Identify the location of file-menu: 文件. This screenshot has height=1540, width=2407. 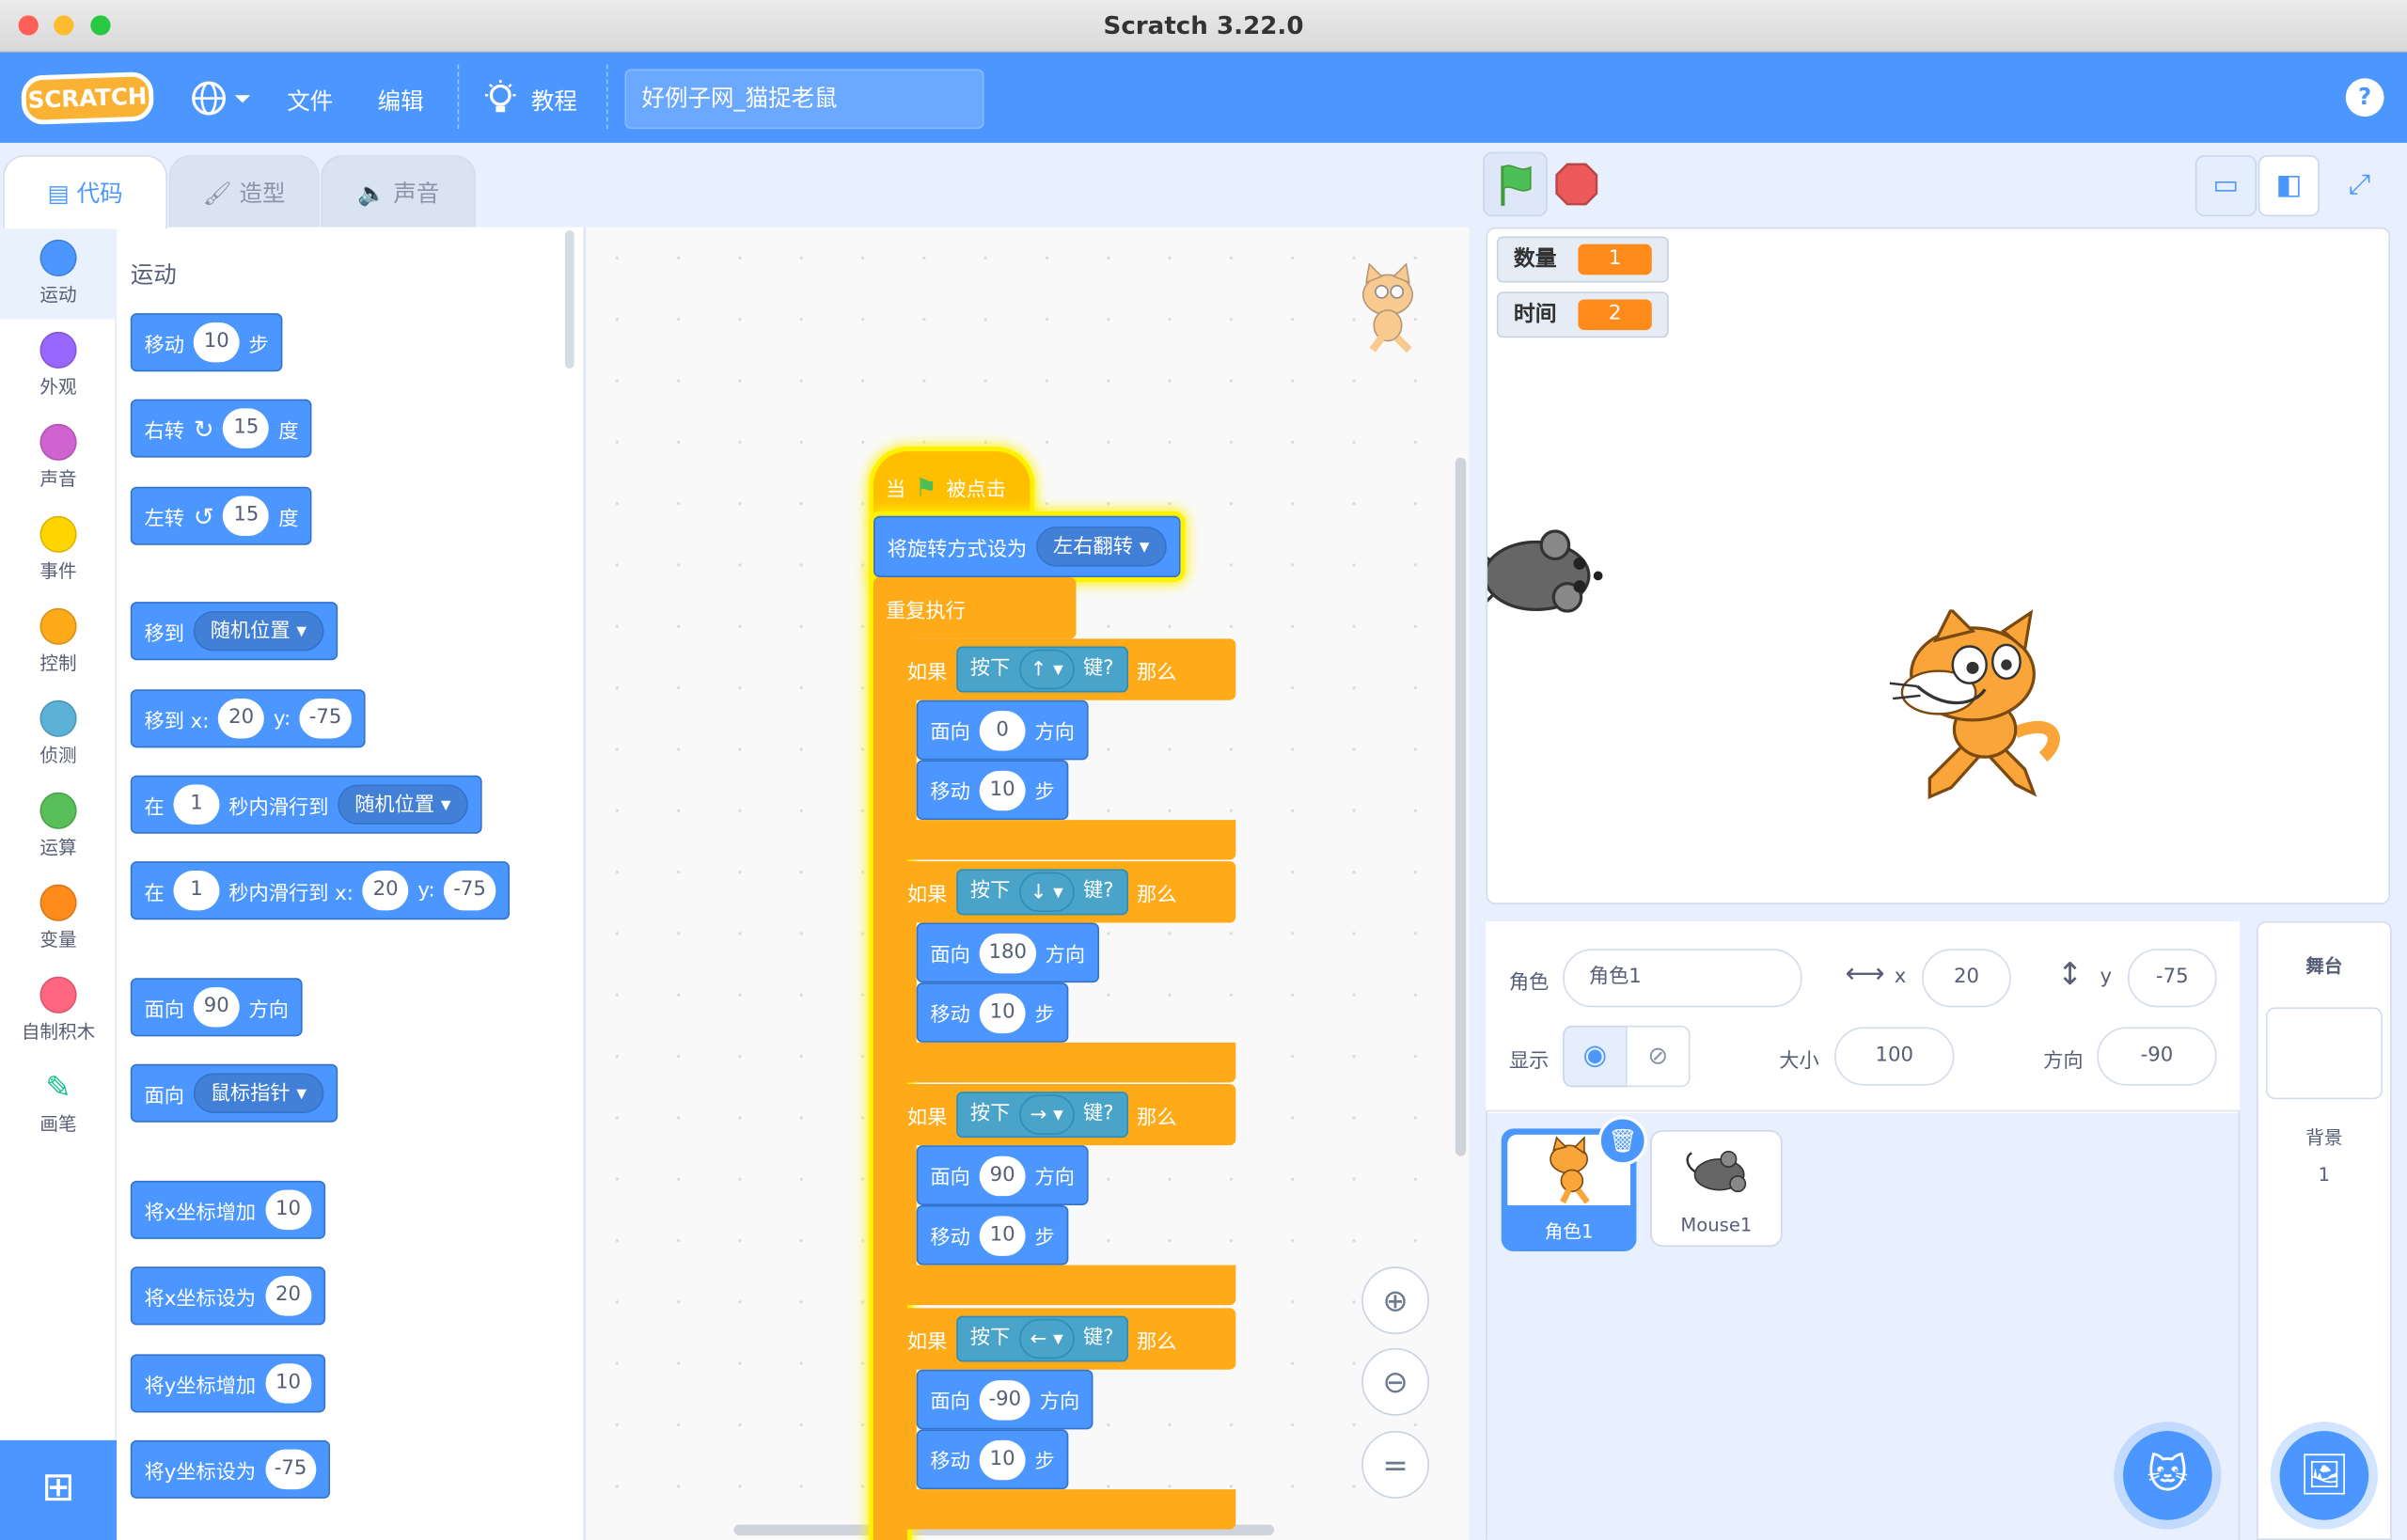
(310, 101).